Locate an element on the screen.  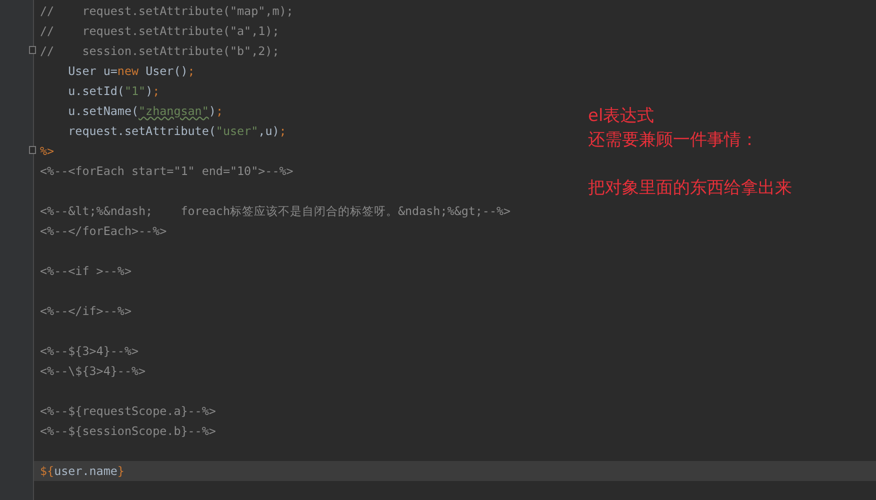
code-line: // request.setAttribute("a",1); is located at coordinates (160, 31).